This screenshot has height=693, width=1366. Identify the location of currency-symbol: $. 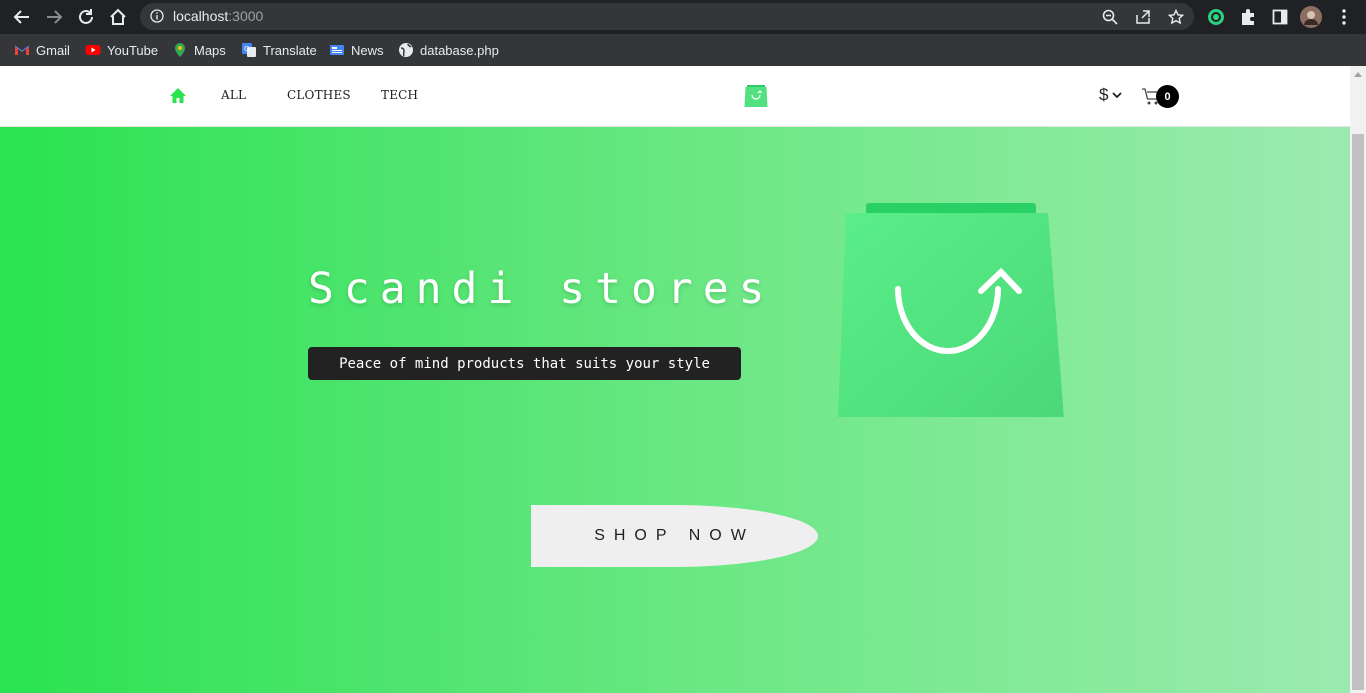
(1104, 94).